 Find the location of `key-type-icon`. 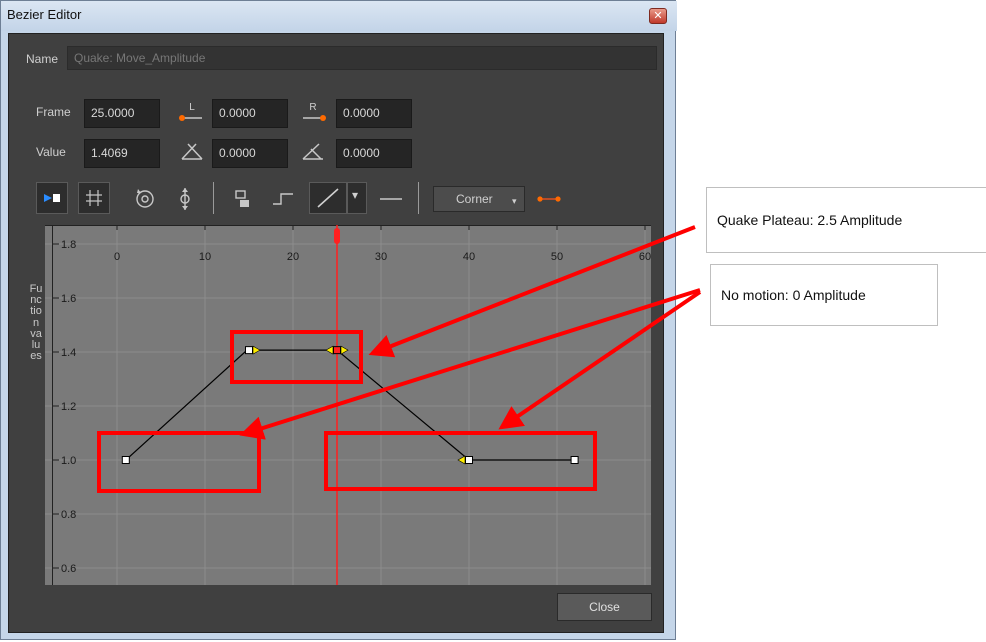

key-type-icon is located at coordinates (243, 199).